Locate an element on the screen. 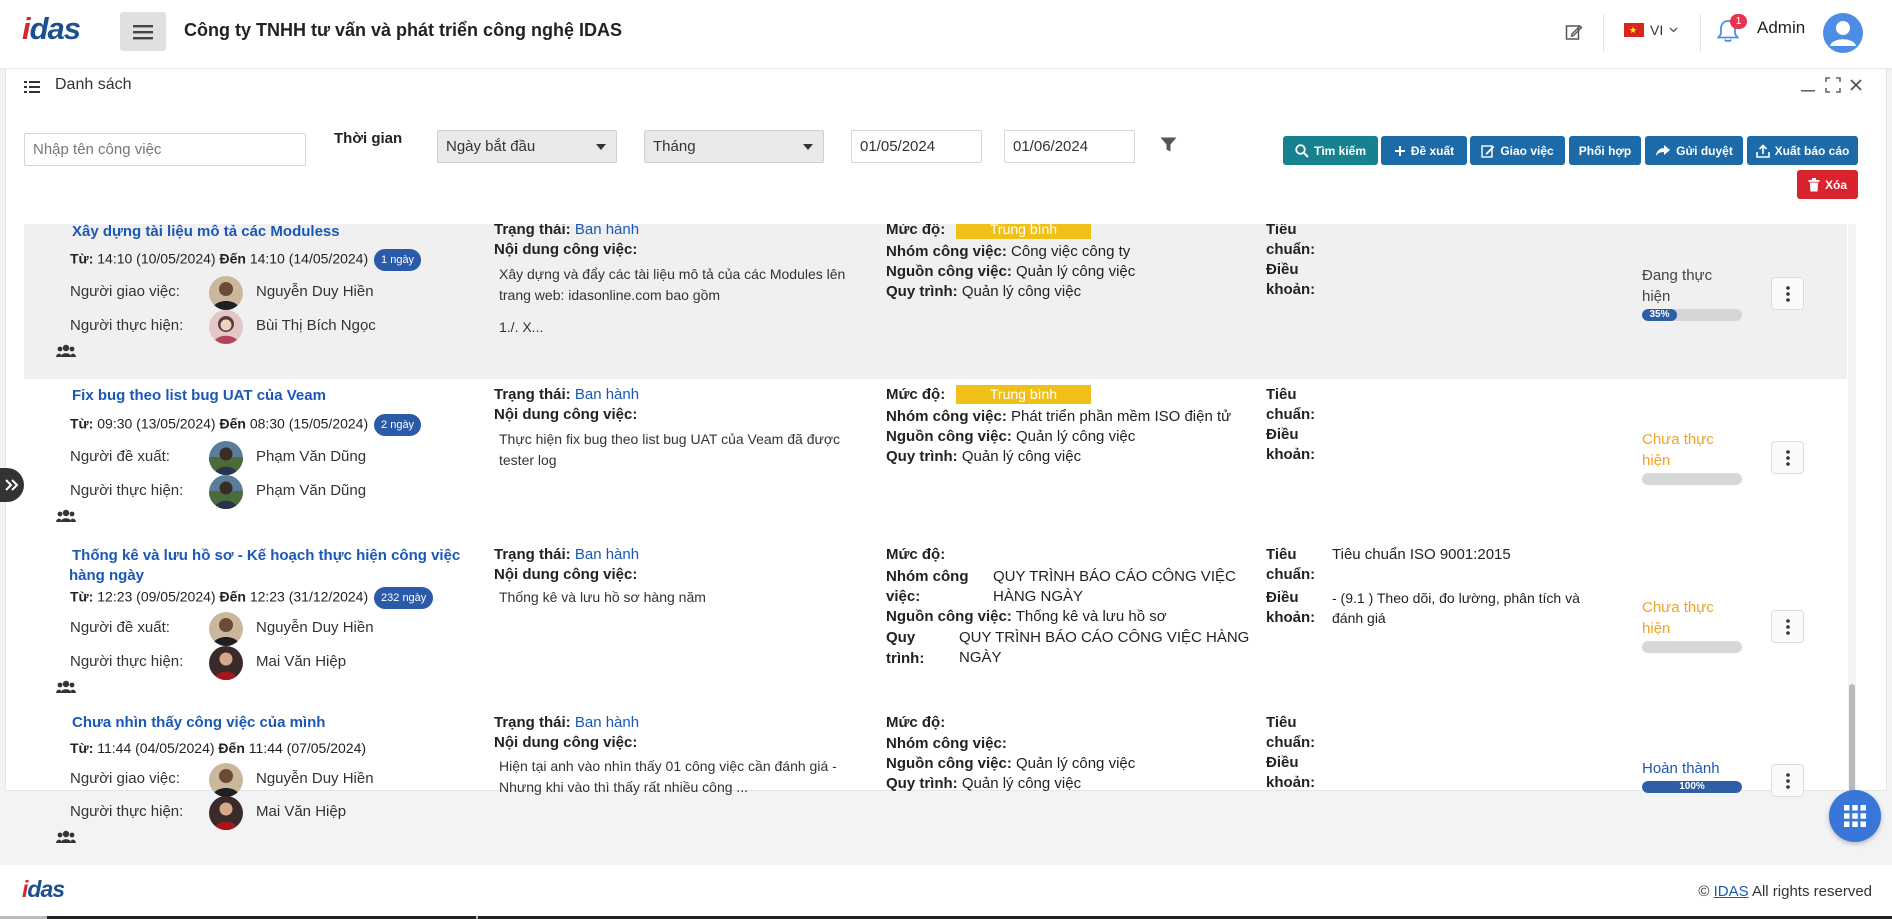 The height and width of the screenshot is (919, 1892). task-title: Fix bug theo list bug UAT của Veam is located at coordinates (199, 396).